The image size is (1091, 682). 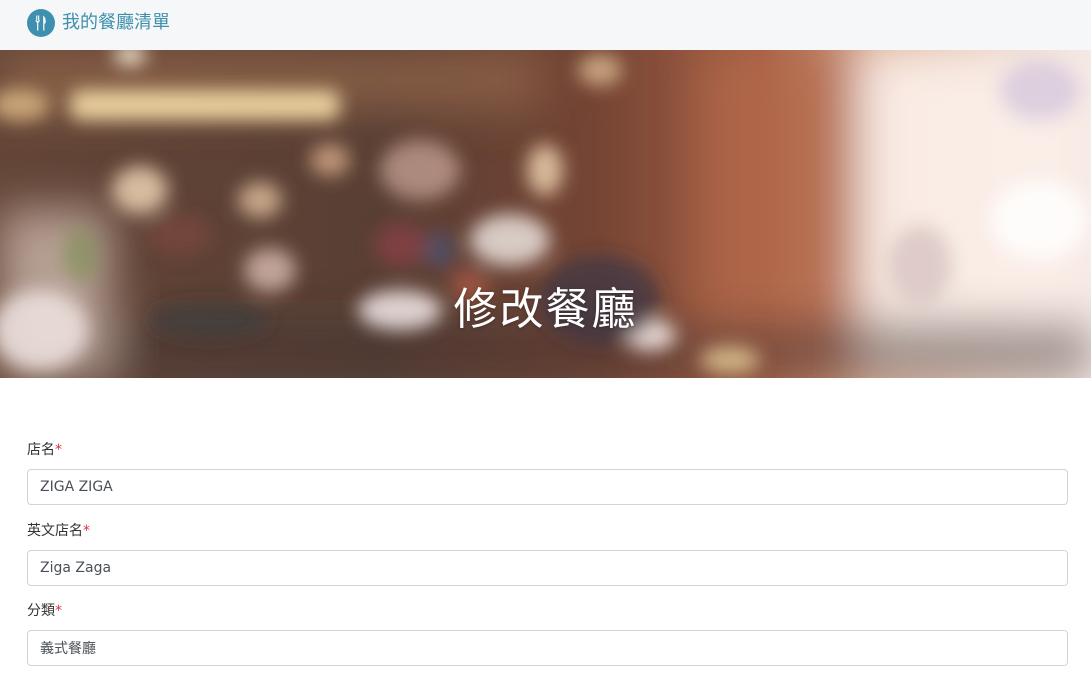 I want to click on name-en-input, so click(x=547, y=568).